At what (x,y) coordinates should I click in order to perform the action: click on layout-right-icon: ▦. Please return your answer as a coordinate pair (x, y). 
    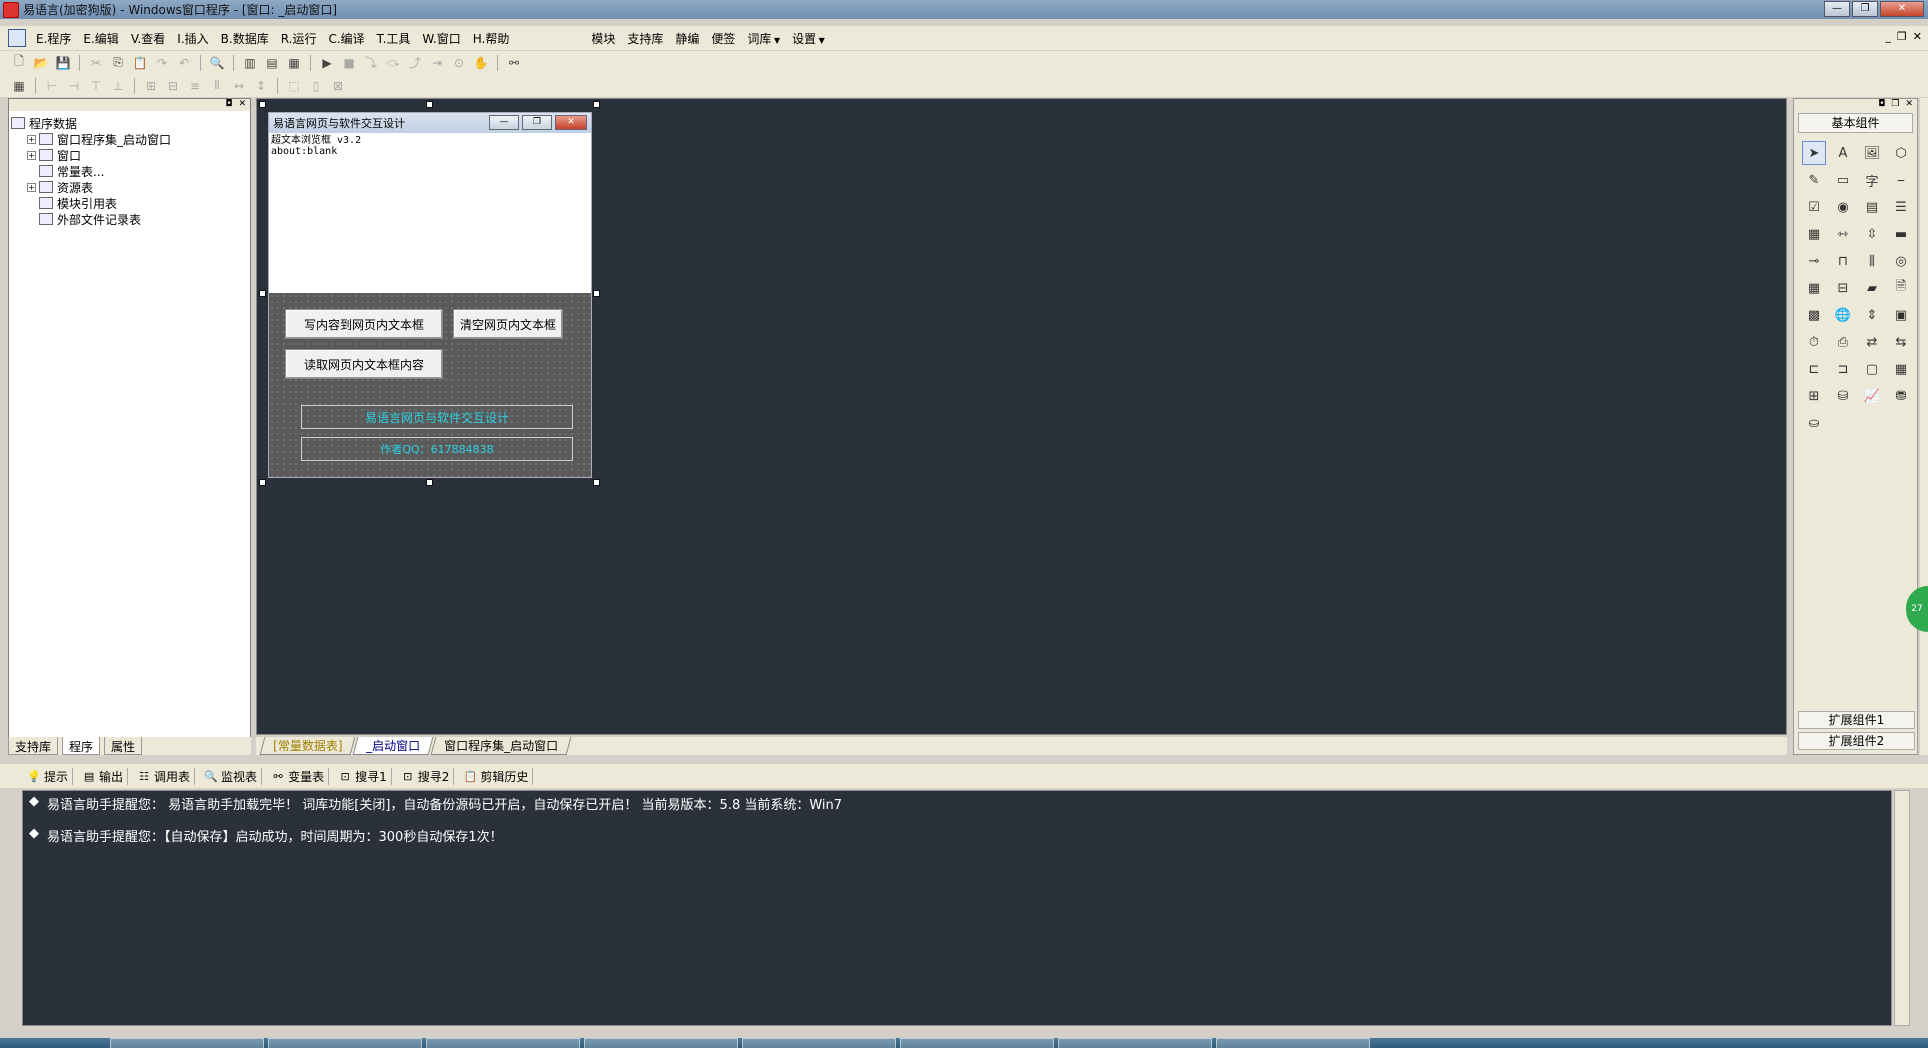
    Looking at the image, I should click on (294, 63).